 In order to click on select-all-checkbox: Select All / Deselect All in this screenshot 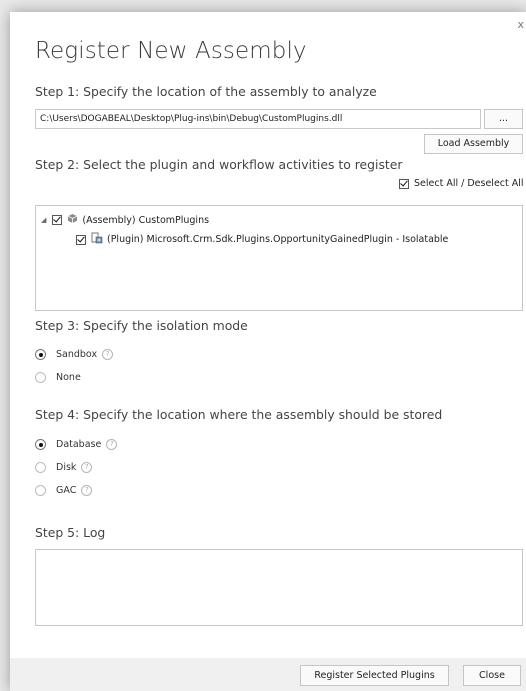, I will do `click(461, 183)`.